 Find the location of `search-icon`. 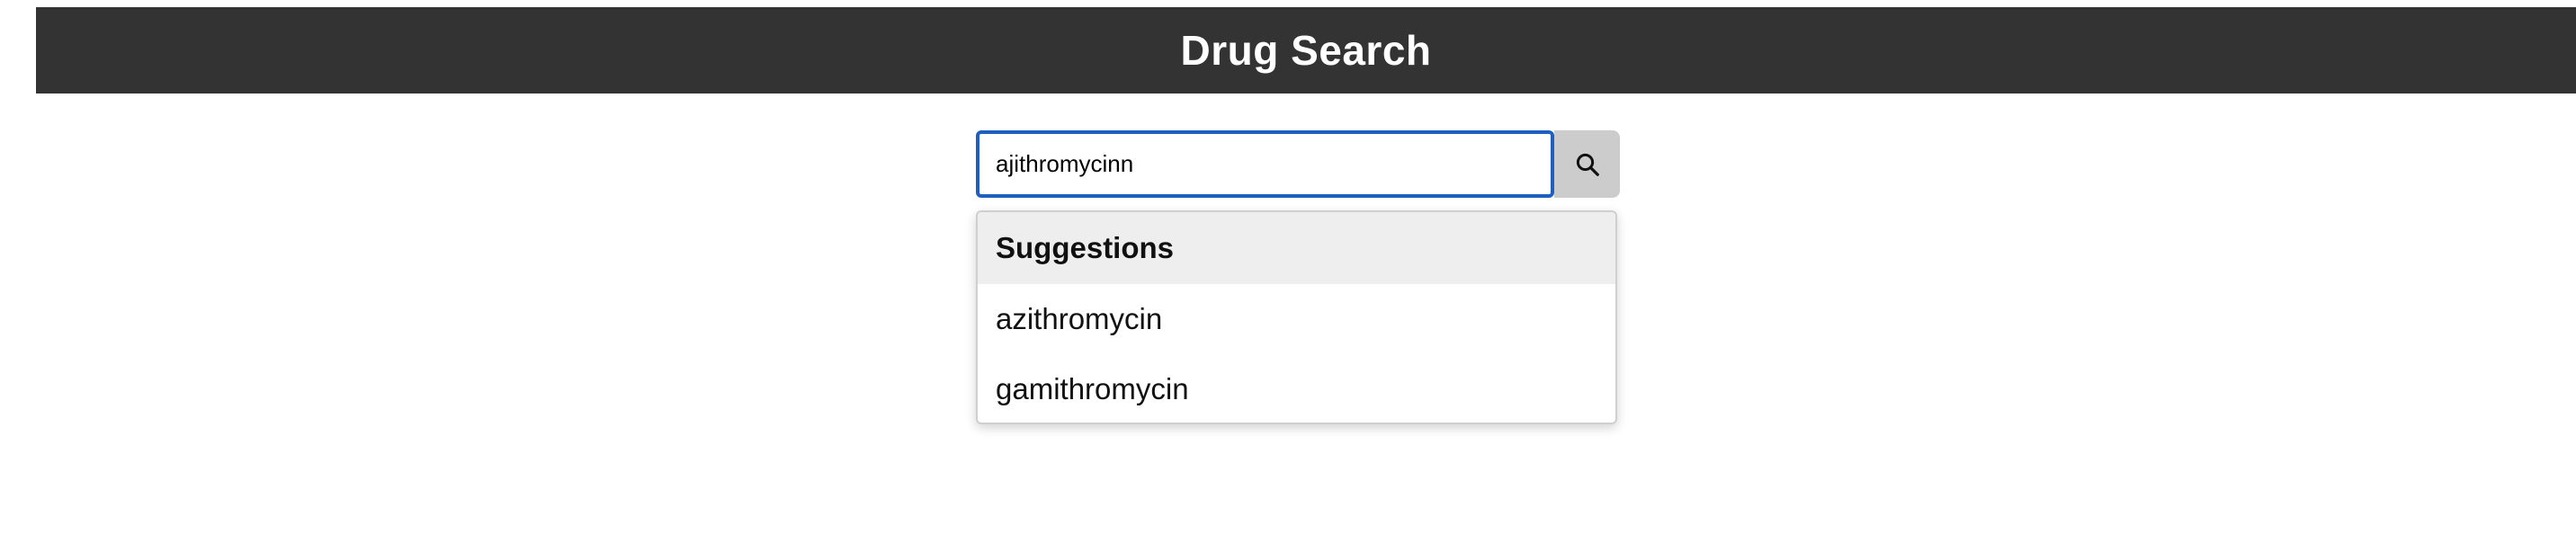

search-icon is located at coordinates (1587, 164).